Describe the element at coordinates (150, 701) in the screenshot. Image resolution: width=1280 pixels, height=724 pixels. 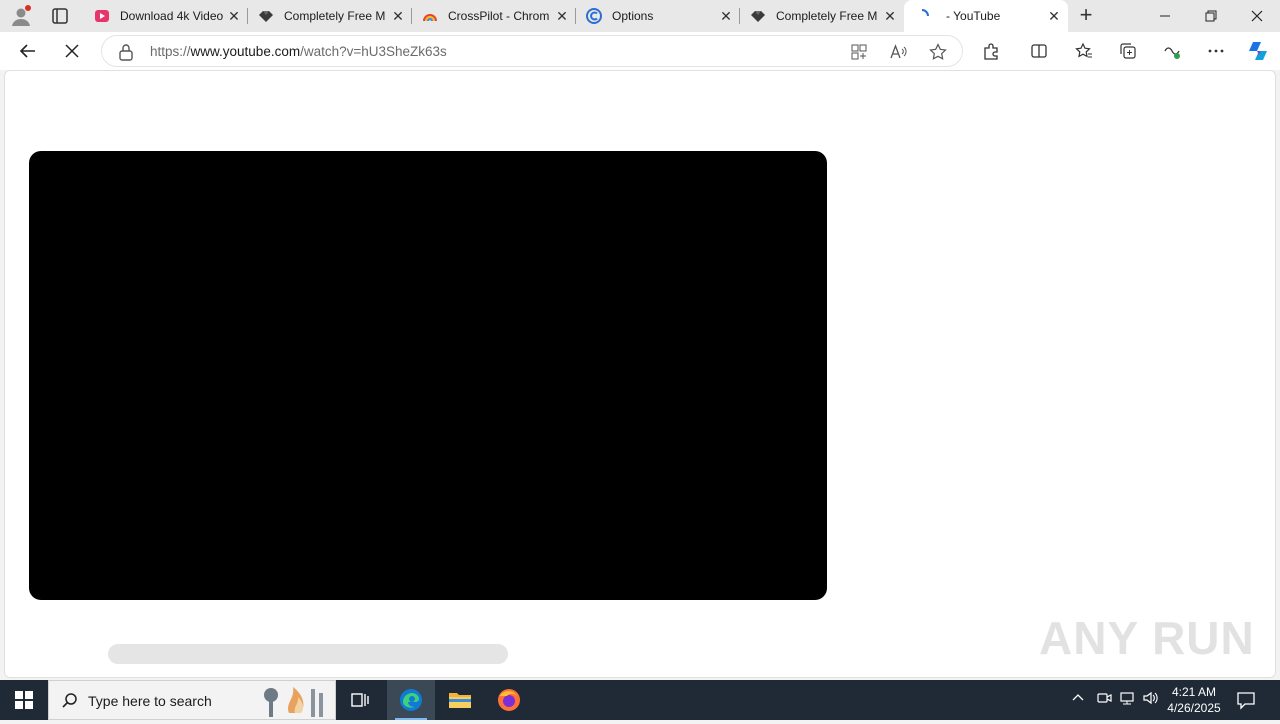
I see `search-placeholder: Type here to search` at that location.